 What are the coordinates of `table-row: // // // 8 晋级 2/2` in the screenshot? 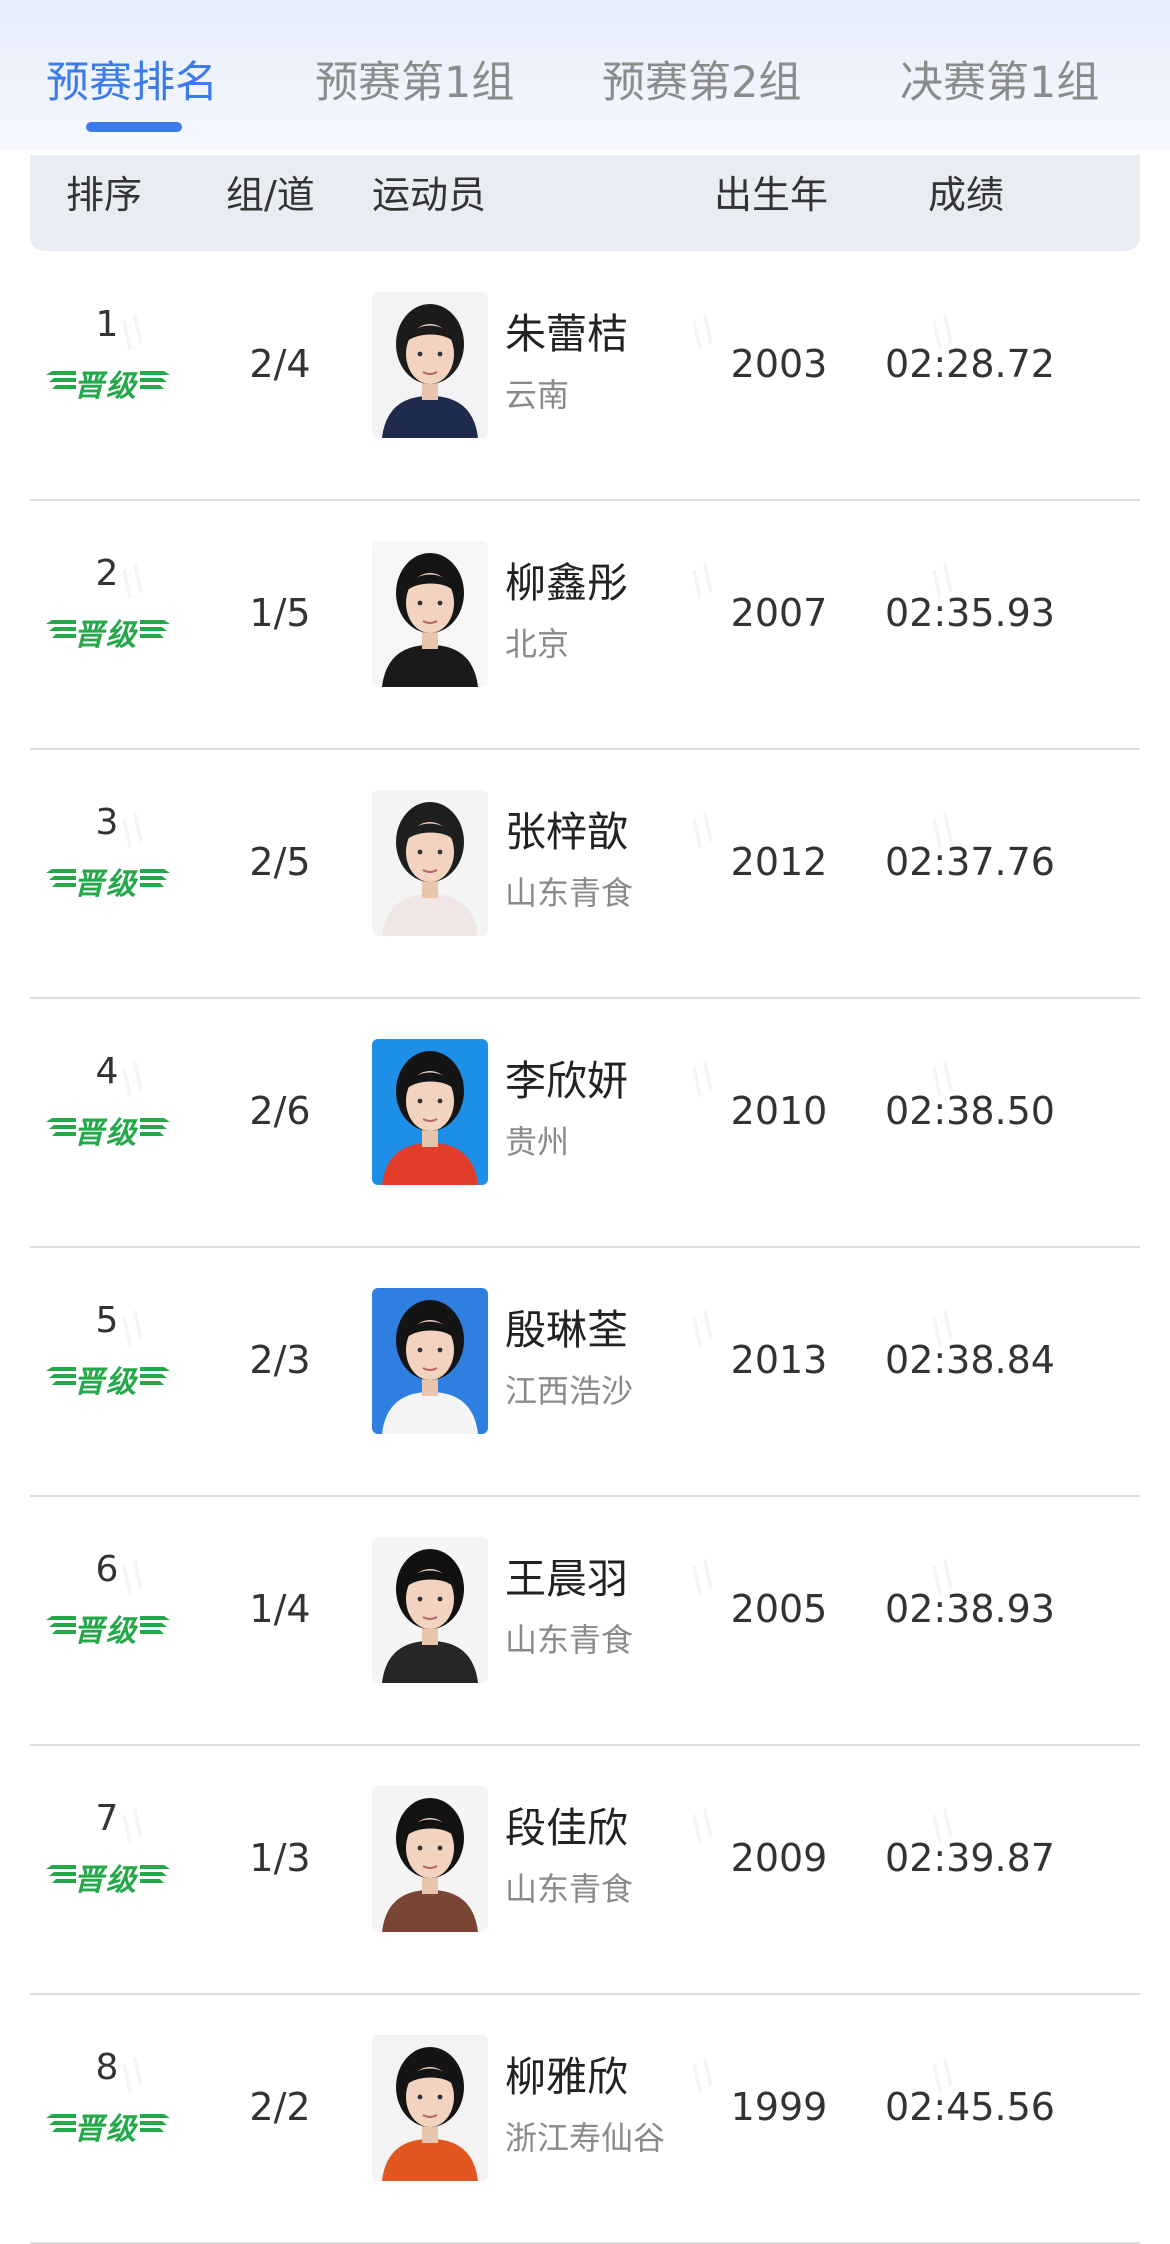 It's located at (585, 2119).